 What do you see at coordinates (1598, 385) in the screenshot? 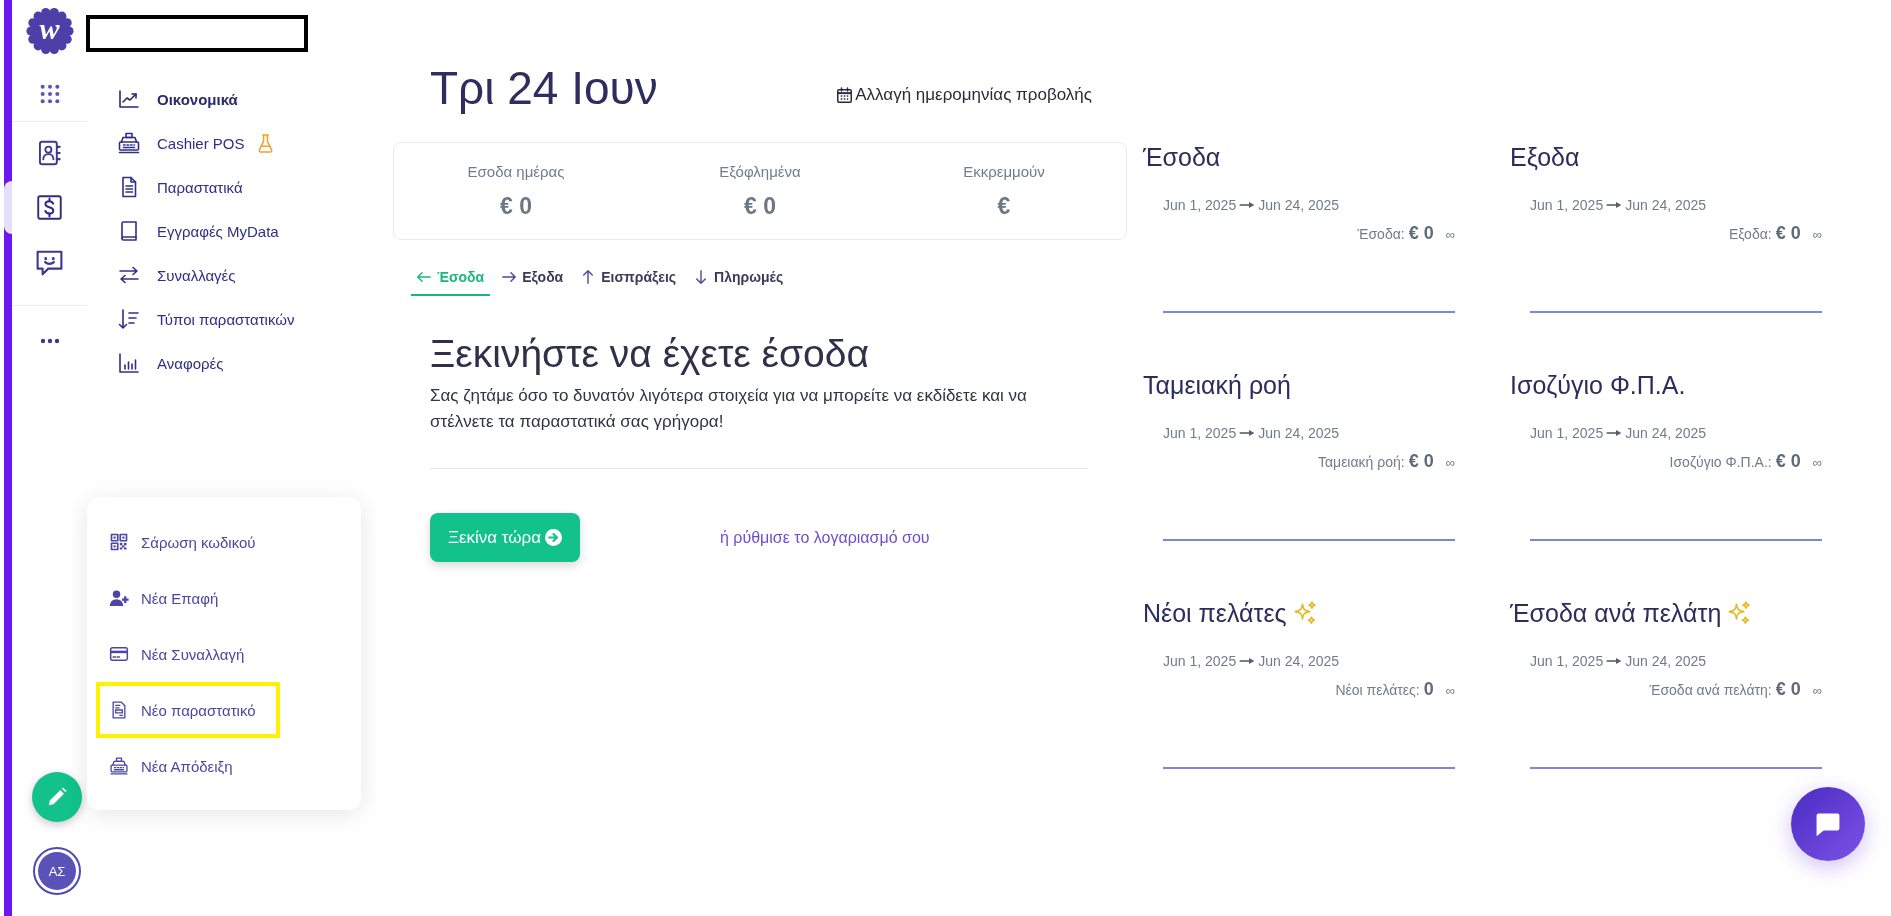
I see `widget-title: Ισοζύγιο Φ.Π.Α.` at bounding box center [1598, 385].